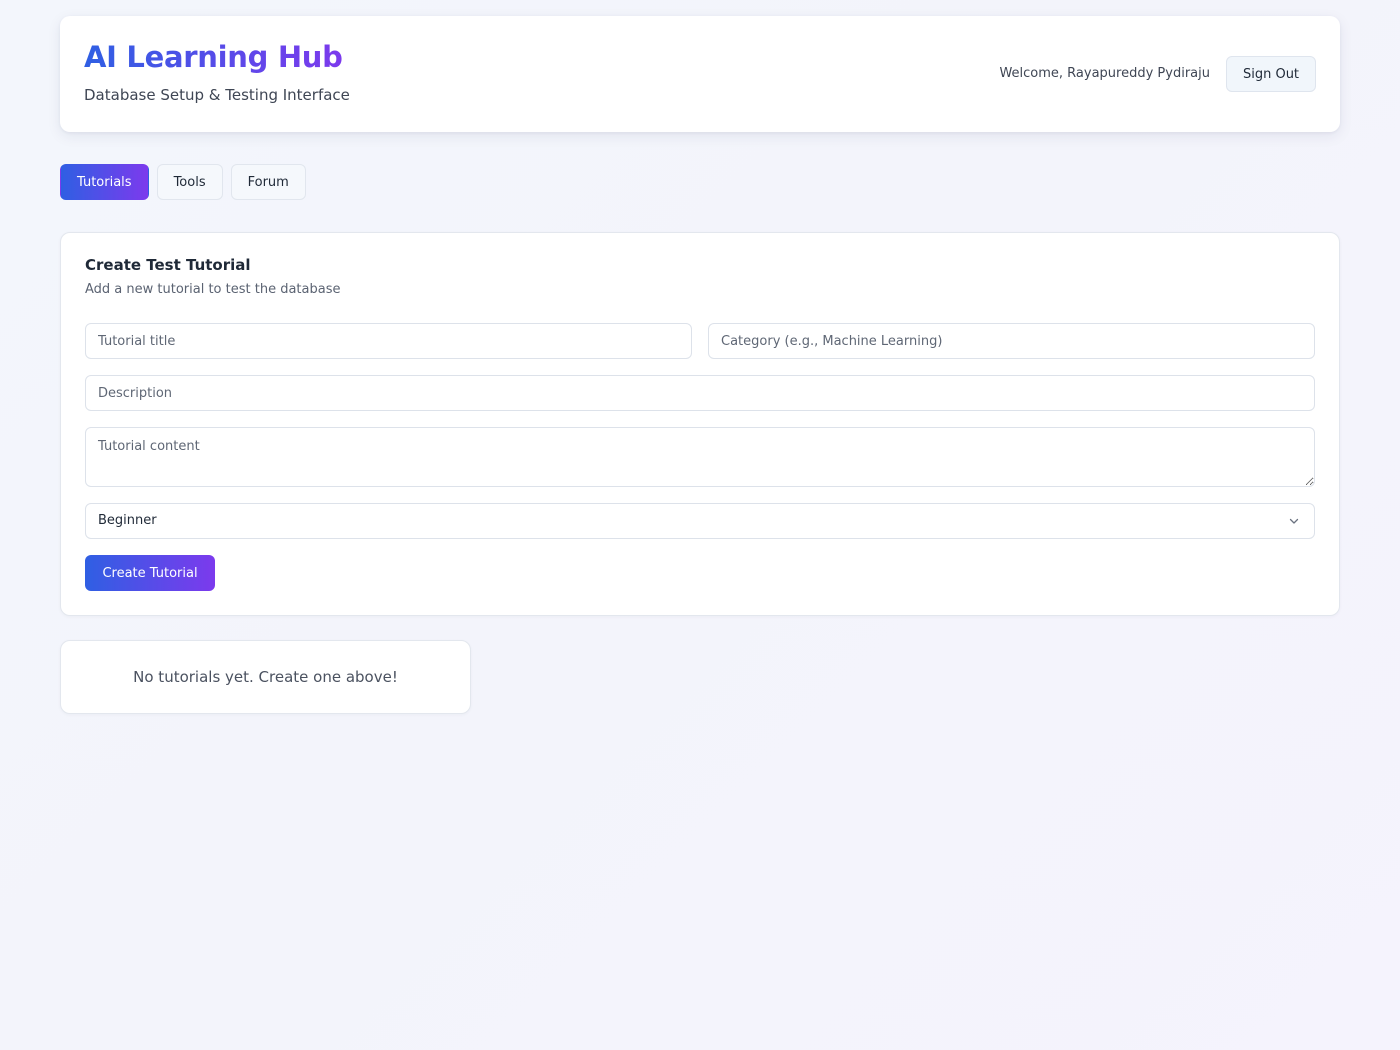  What do you see at coordinates (268, 182) in the screenshot?
I see `tab-forum: Forum` at bounding box center [268, 182].